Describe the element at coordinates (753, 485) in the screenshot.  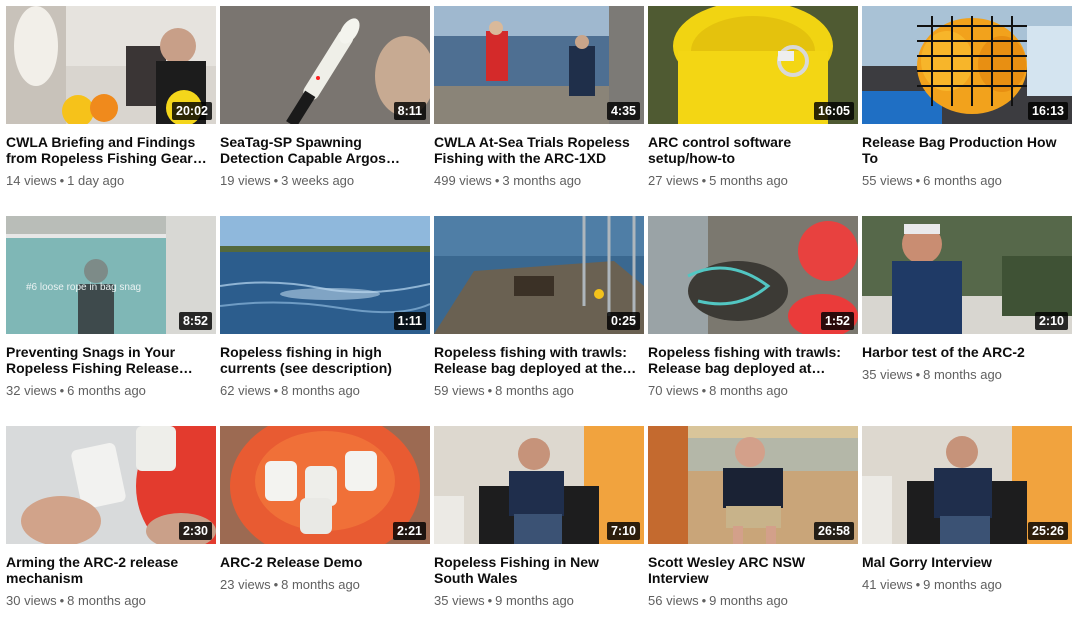
I see `video-thumbnail: 26:58` at that location.